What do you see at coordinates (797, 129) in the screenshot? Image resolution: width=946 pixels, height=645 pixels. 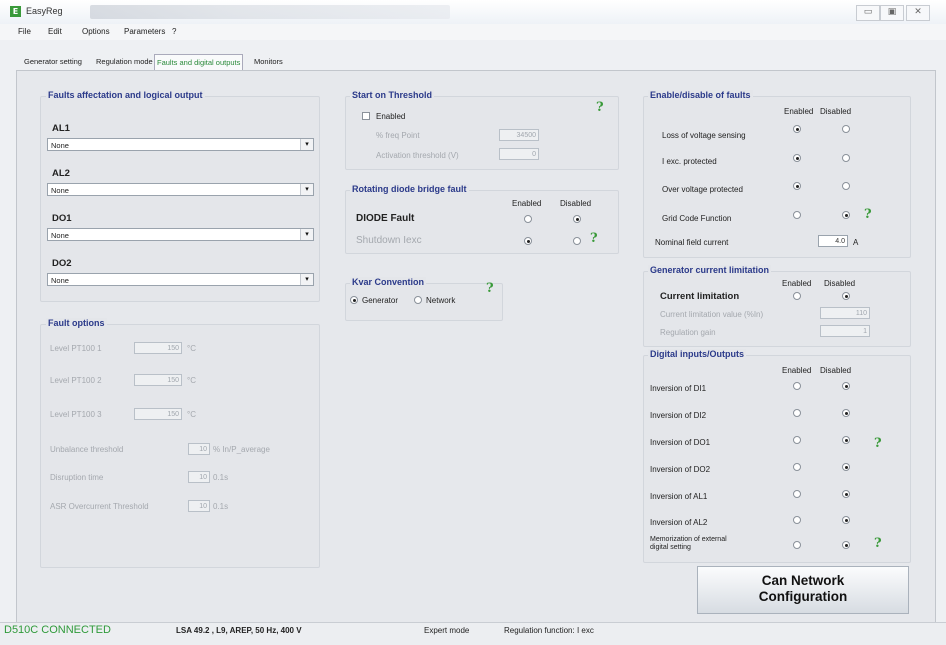 I see `loss-voltage-enabled-radio` at bounding box center [797, 129].